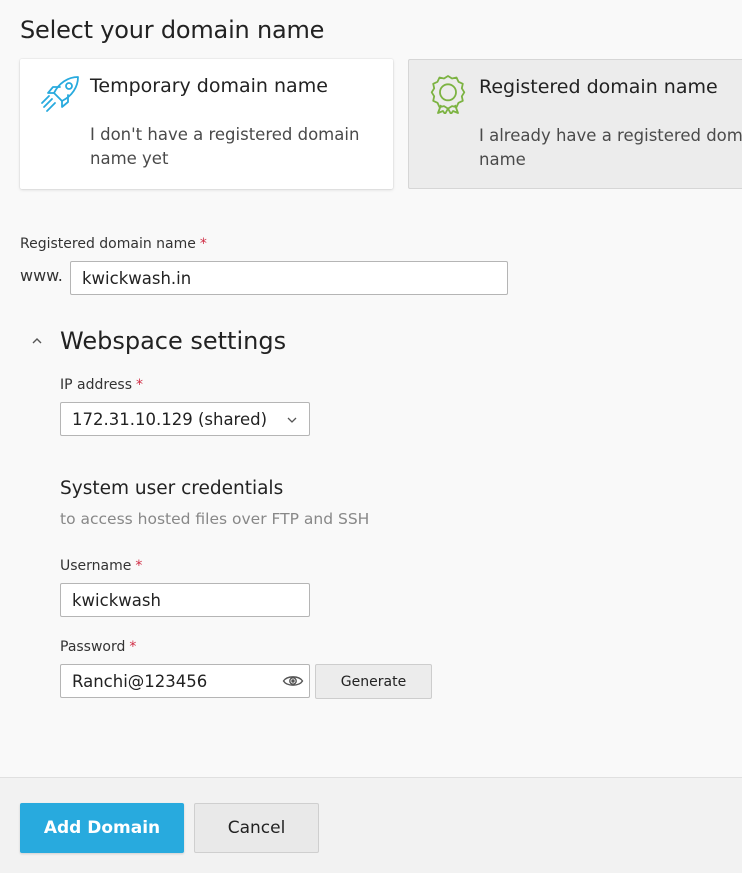 This screenshot has width=742, height=873. Describe the element at coordinates (292, 420) in the screenshot. I see `chevron-down-icon` at that location.